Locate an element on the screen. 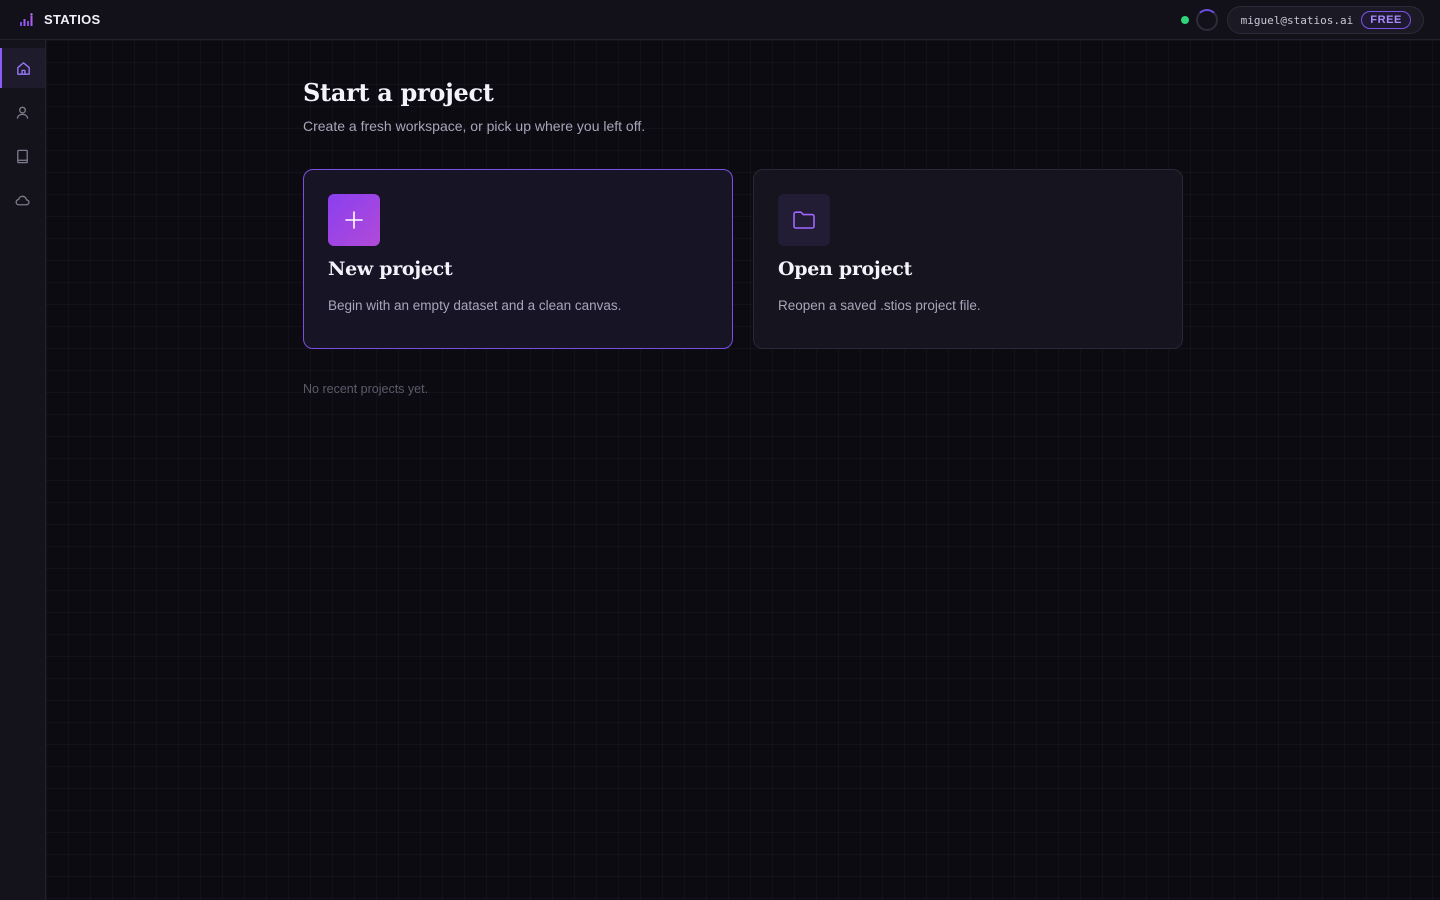 This screenshot has width=1440, height=900. cloud-icon is located at coordinates (22, 200).